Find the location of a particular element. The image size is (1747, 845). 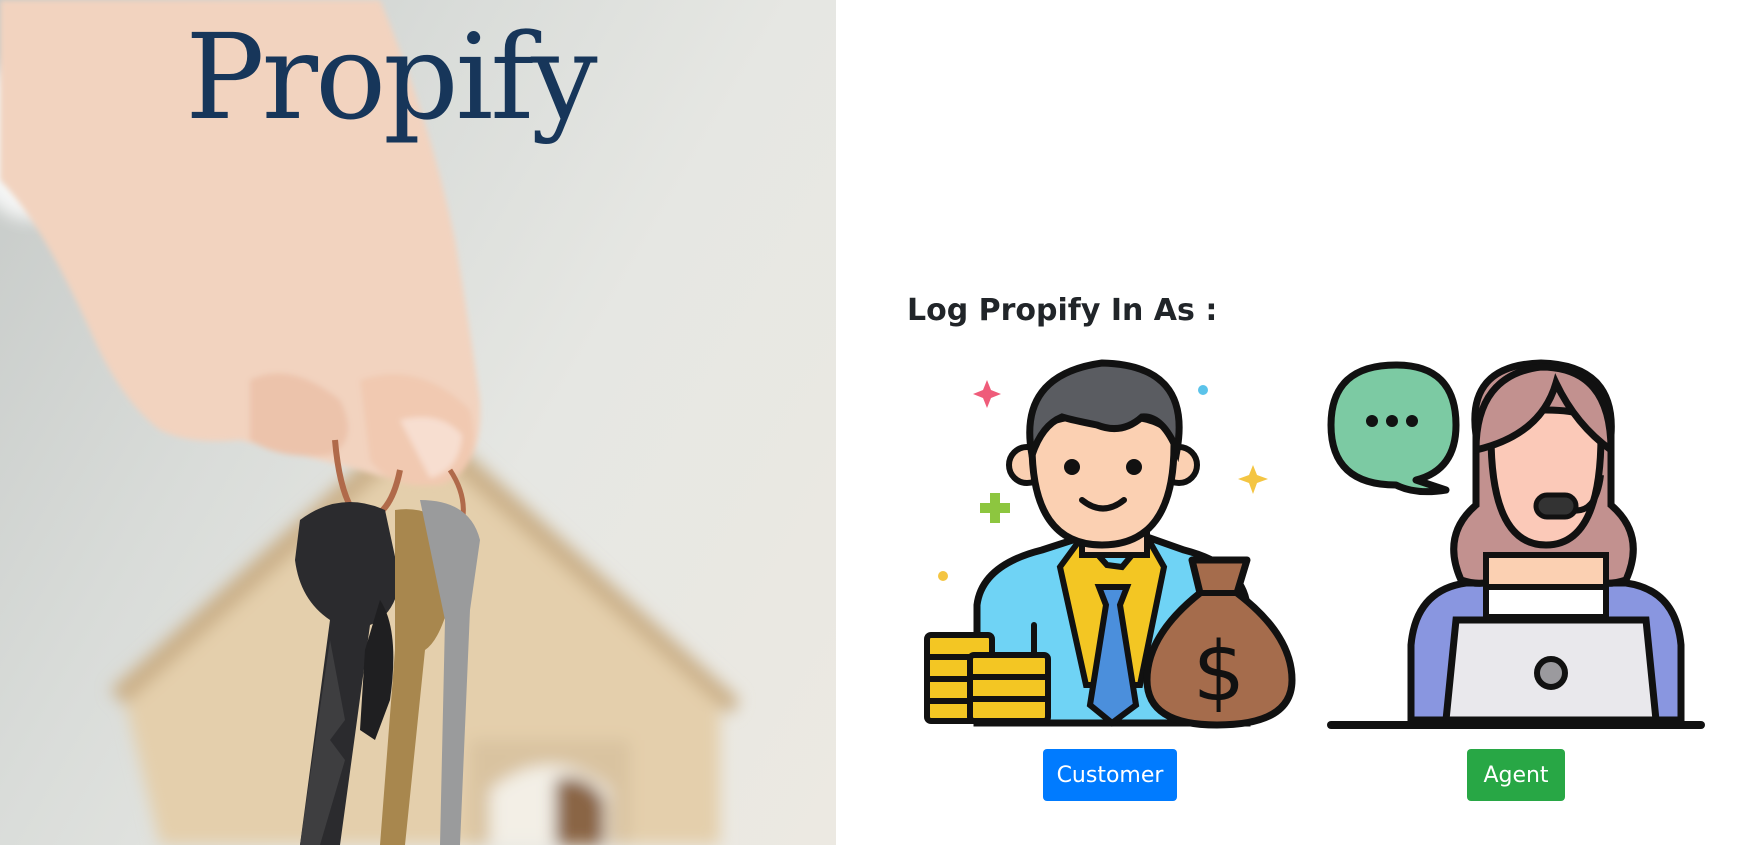

page-title: Log Propify In As : is located at coordinates (1062, 310).